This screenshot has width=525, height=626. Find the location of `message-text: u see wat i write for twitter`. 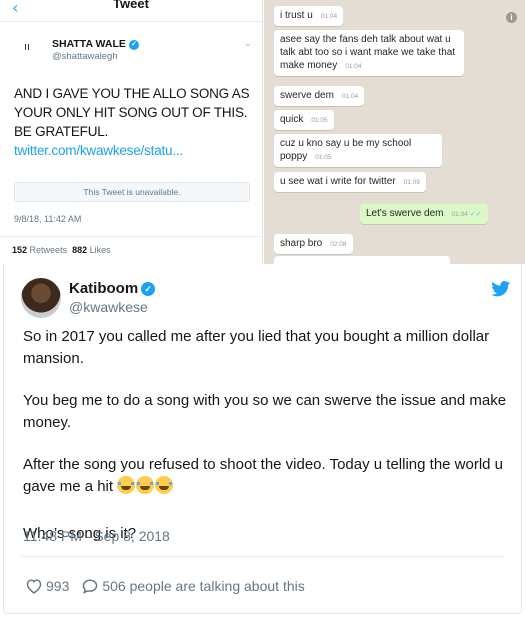

message-text: u see wat i write for twitter is located at coordinates (338, 181).